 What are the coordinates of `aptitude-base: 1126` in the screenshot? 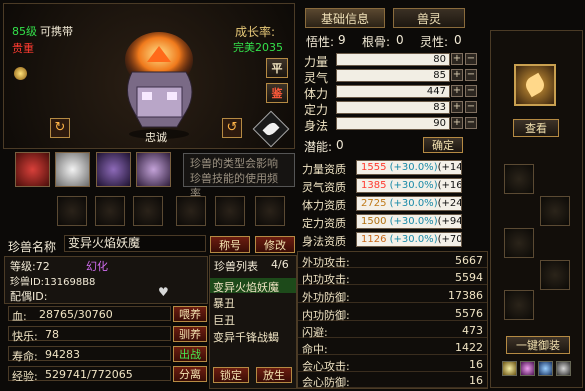 It's located at (374, 239).